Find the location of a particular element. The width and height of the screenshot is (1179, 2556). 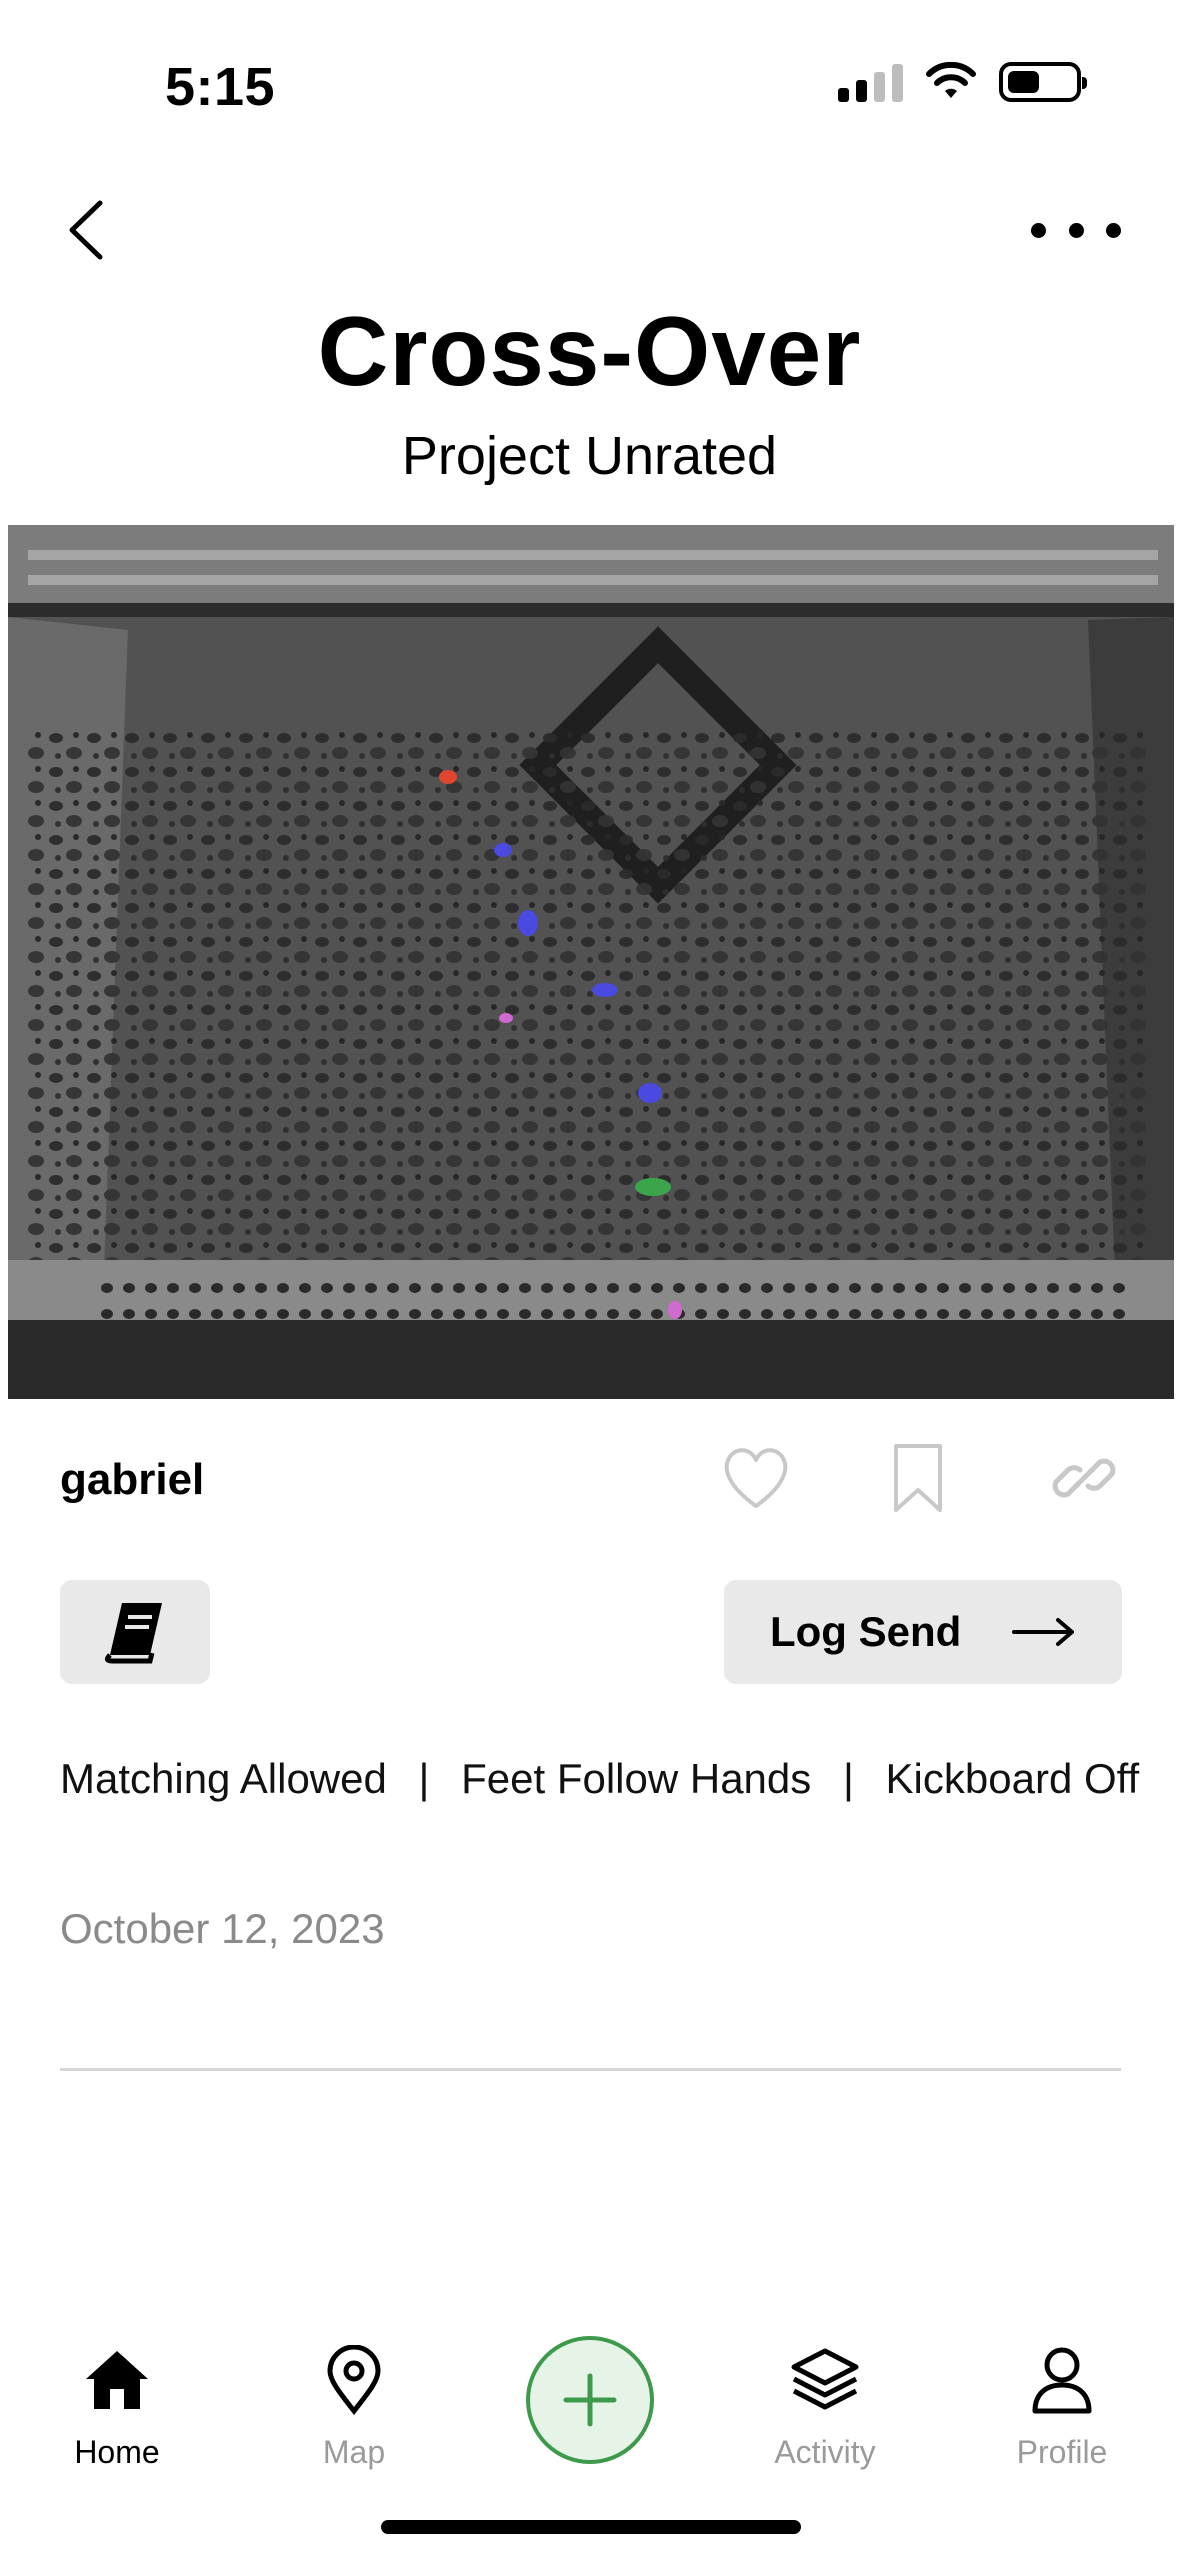

author-name: gabriel is located at coordinates (132, 1480).